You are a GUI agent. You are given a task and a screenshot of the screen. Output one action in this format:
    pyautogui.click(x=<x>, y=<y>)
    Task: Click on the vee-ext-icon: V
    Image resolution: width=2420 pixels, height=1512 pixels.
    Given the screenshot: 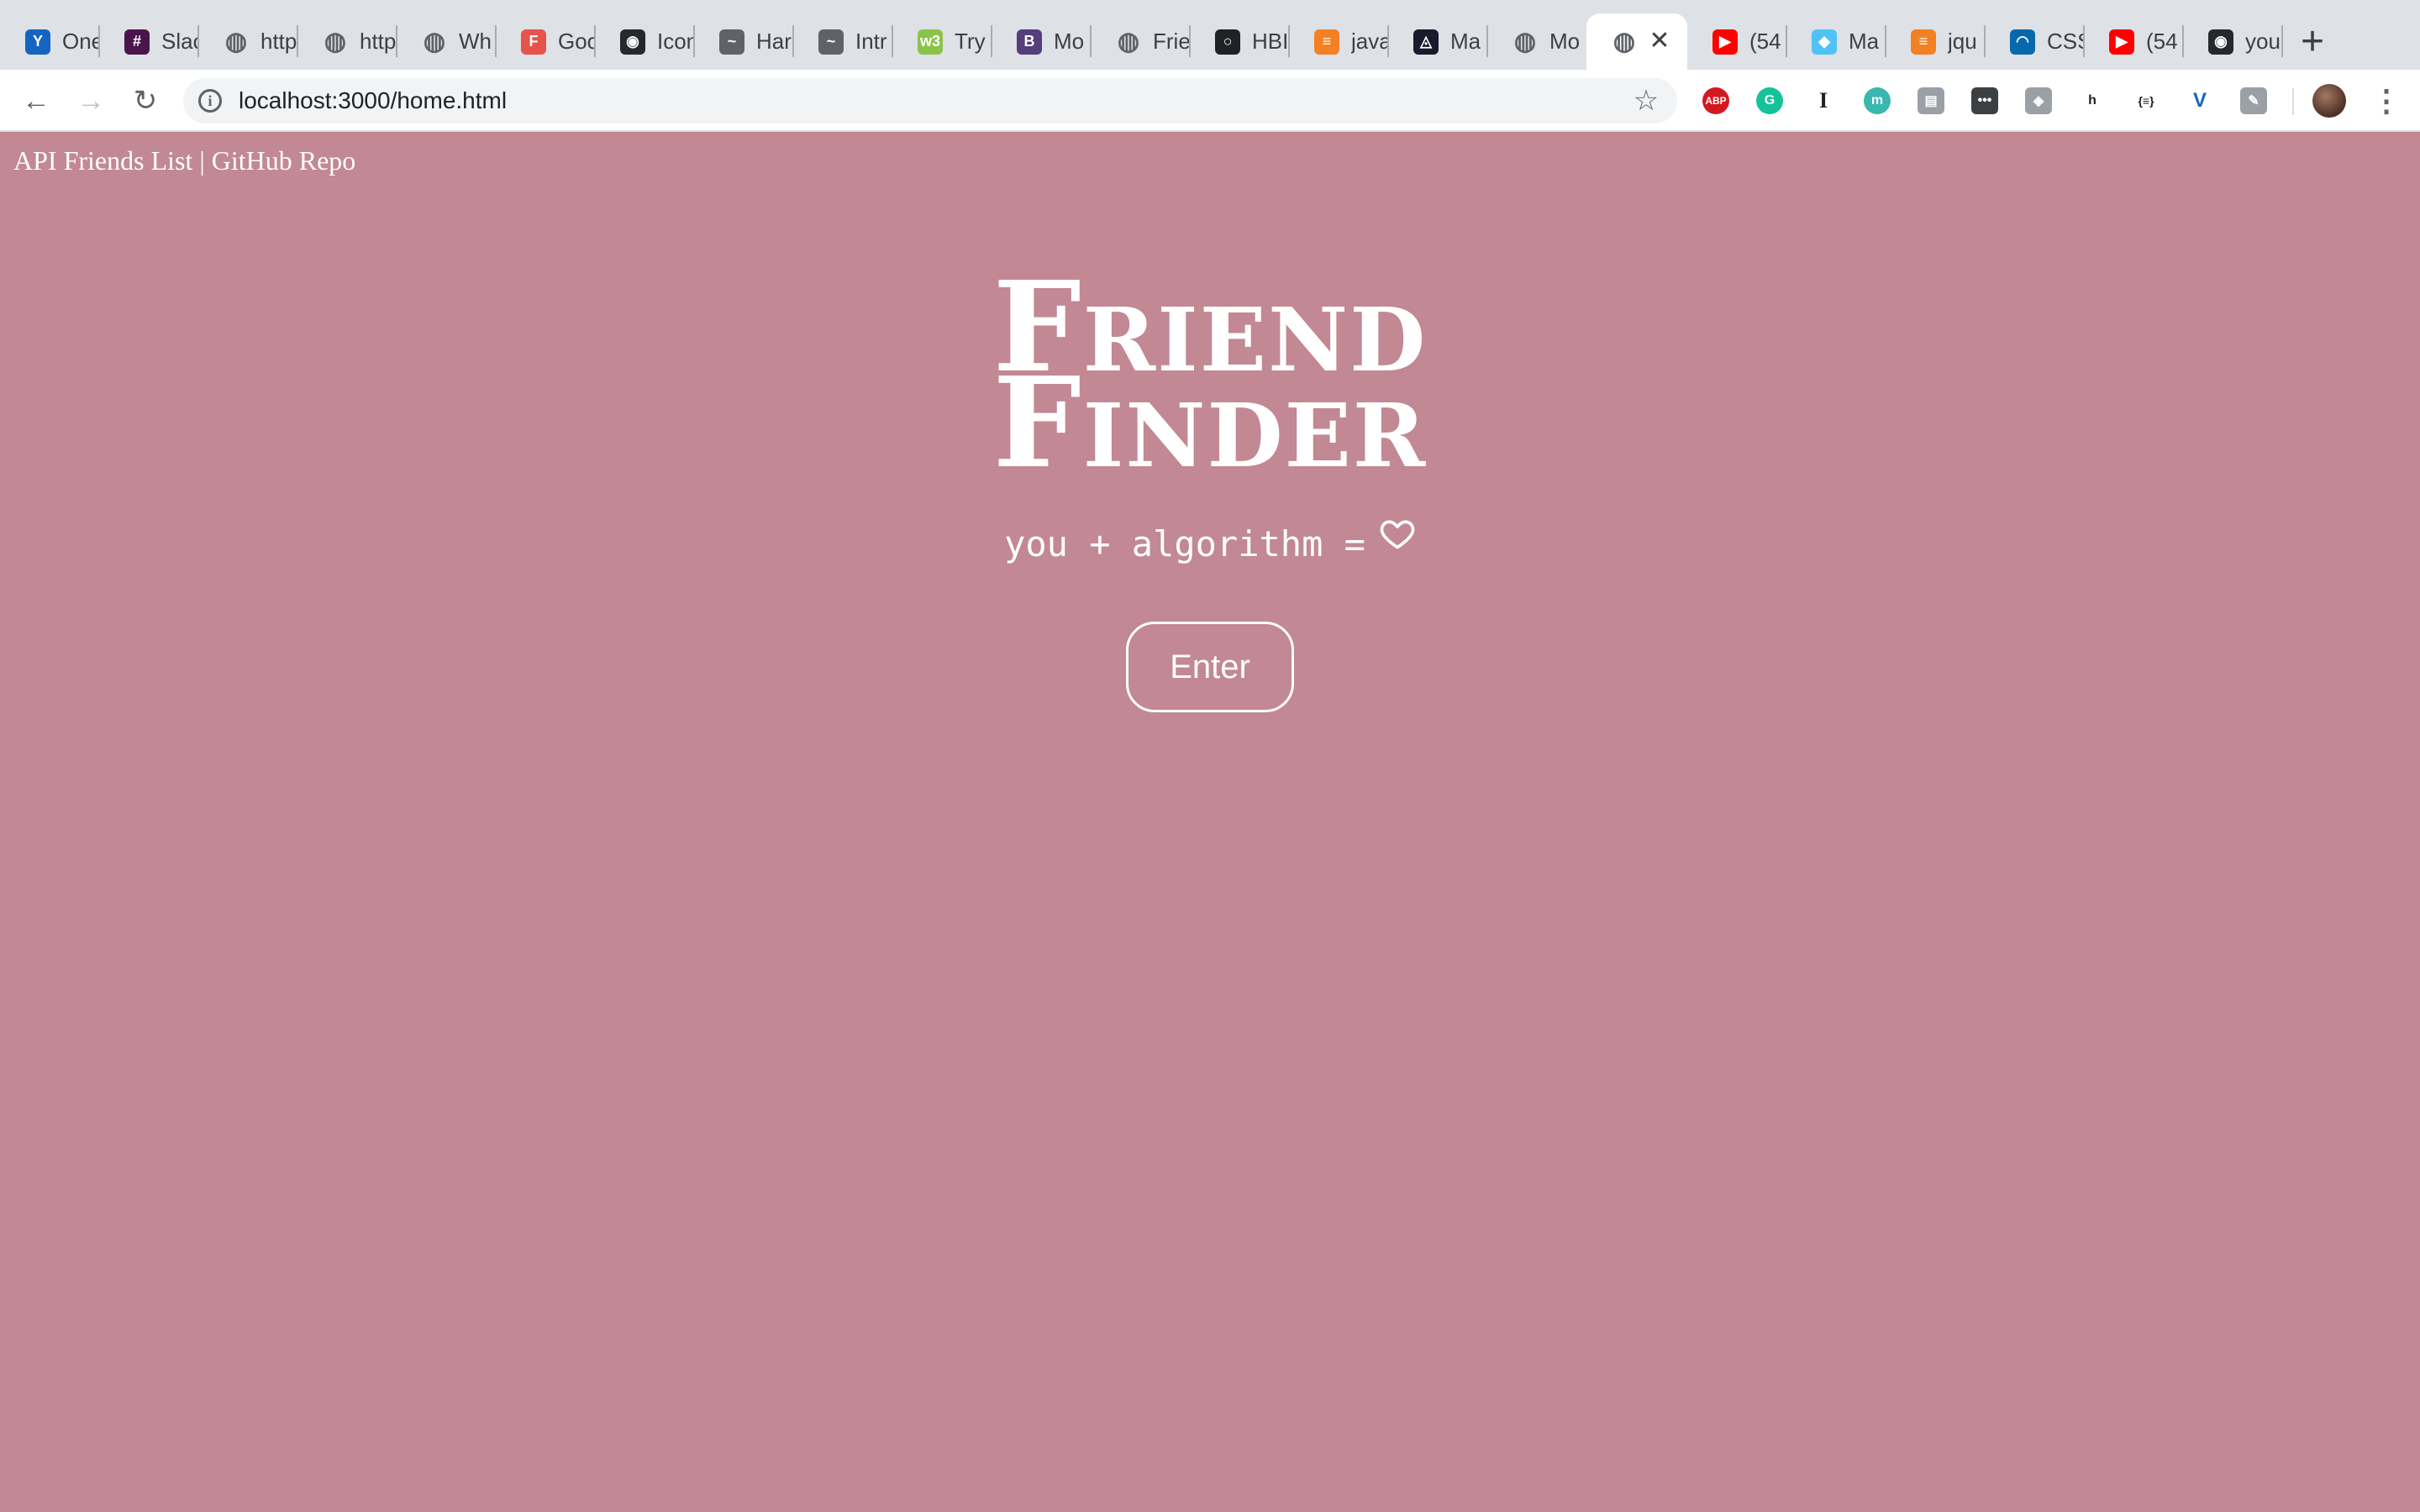 What is the action you would take?
    pyautogui.click(x=2200, y=100)
    